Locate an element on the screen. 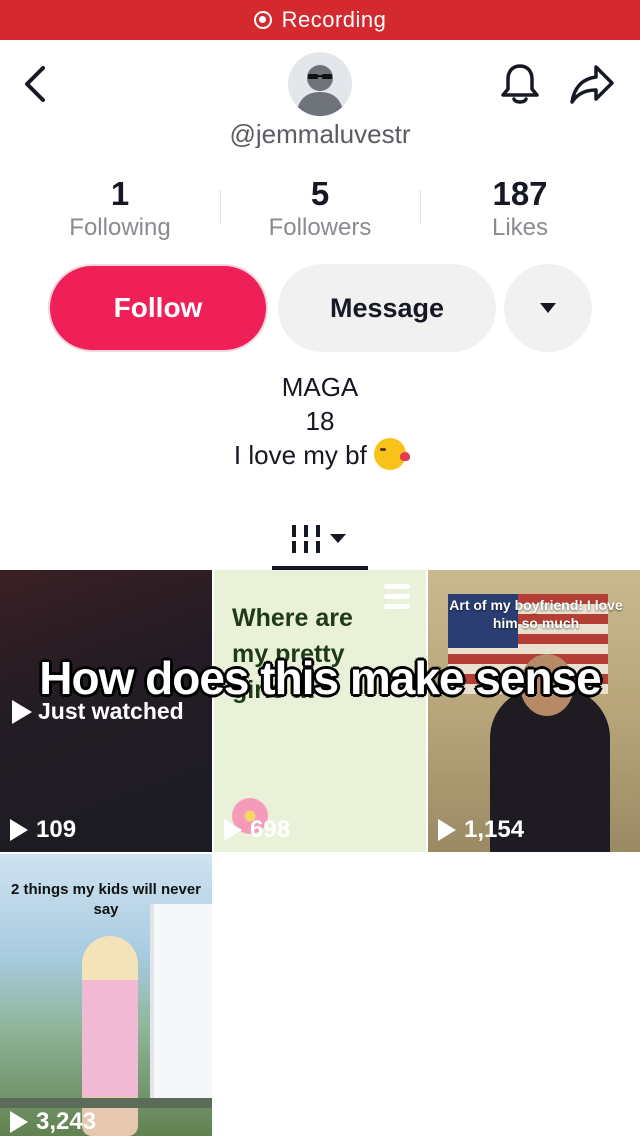 The width and height of the screenshot is (640, 1136). bio-line: MAGA is located at coordinates (320, 387).